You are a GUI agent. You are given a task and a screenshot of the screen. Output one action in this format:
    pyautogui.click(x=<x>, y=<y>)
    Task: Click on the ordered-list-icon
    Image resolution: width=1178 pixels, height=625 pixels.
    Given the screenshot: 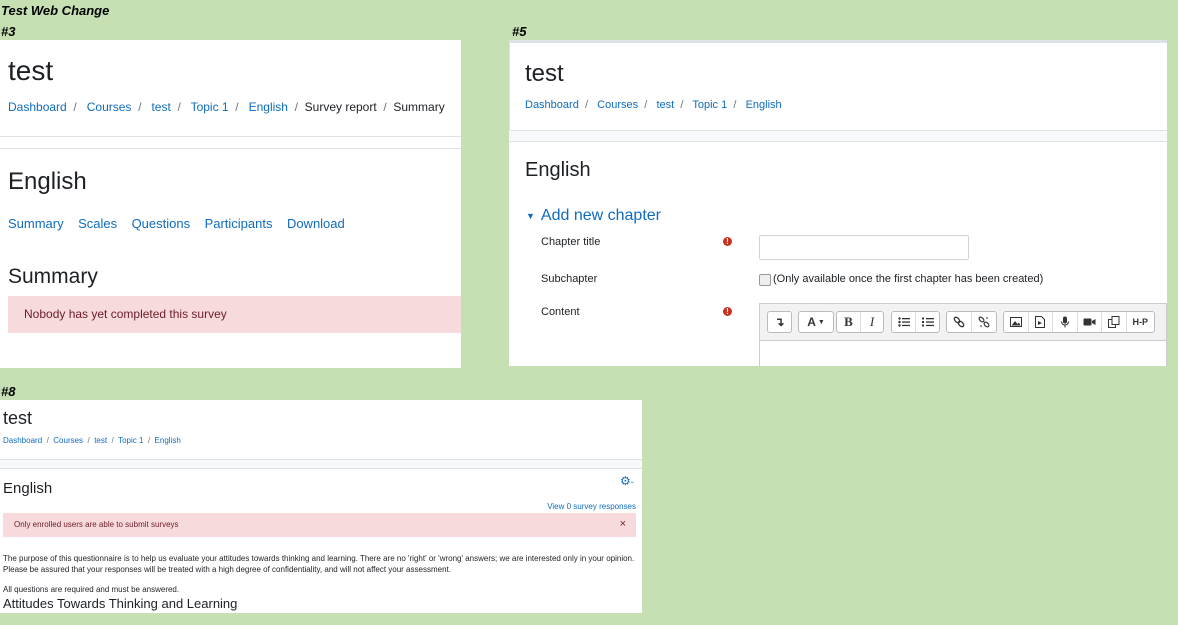 What is the action you would take?
    pyautogui.click(x=927, y=322)
    